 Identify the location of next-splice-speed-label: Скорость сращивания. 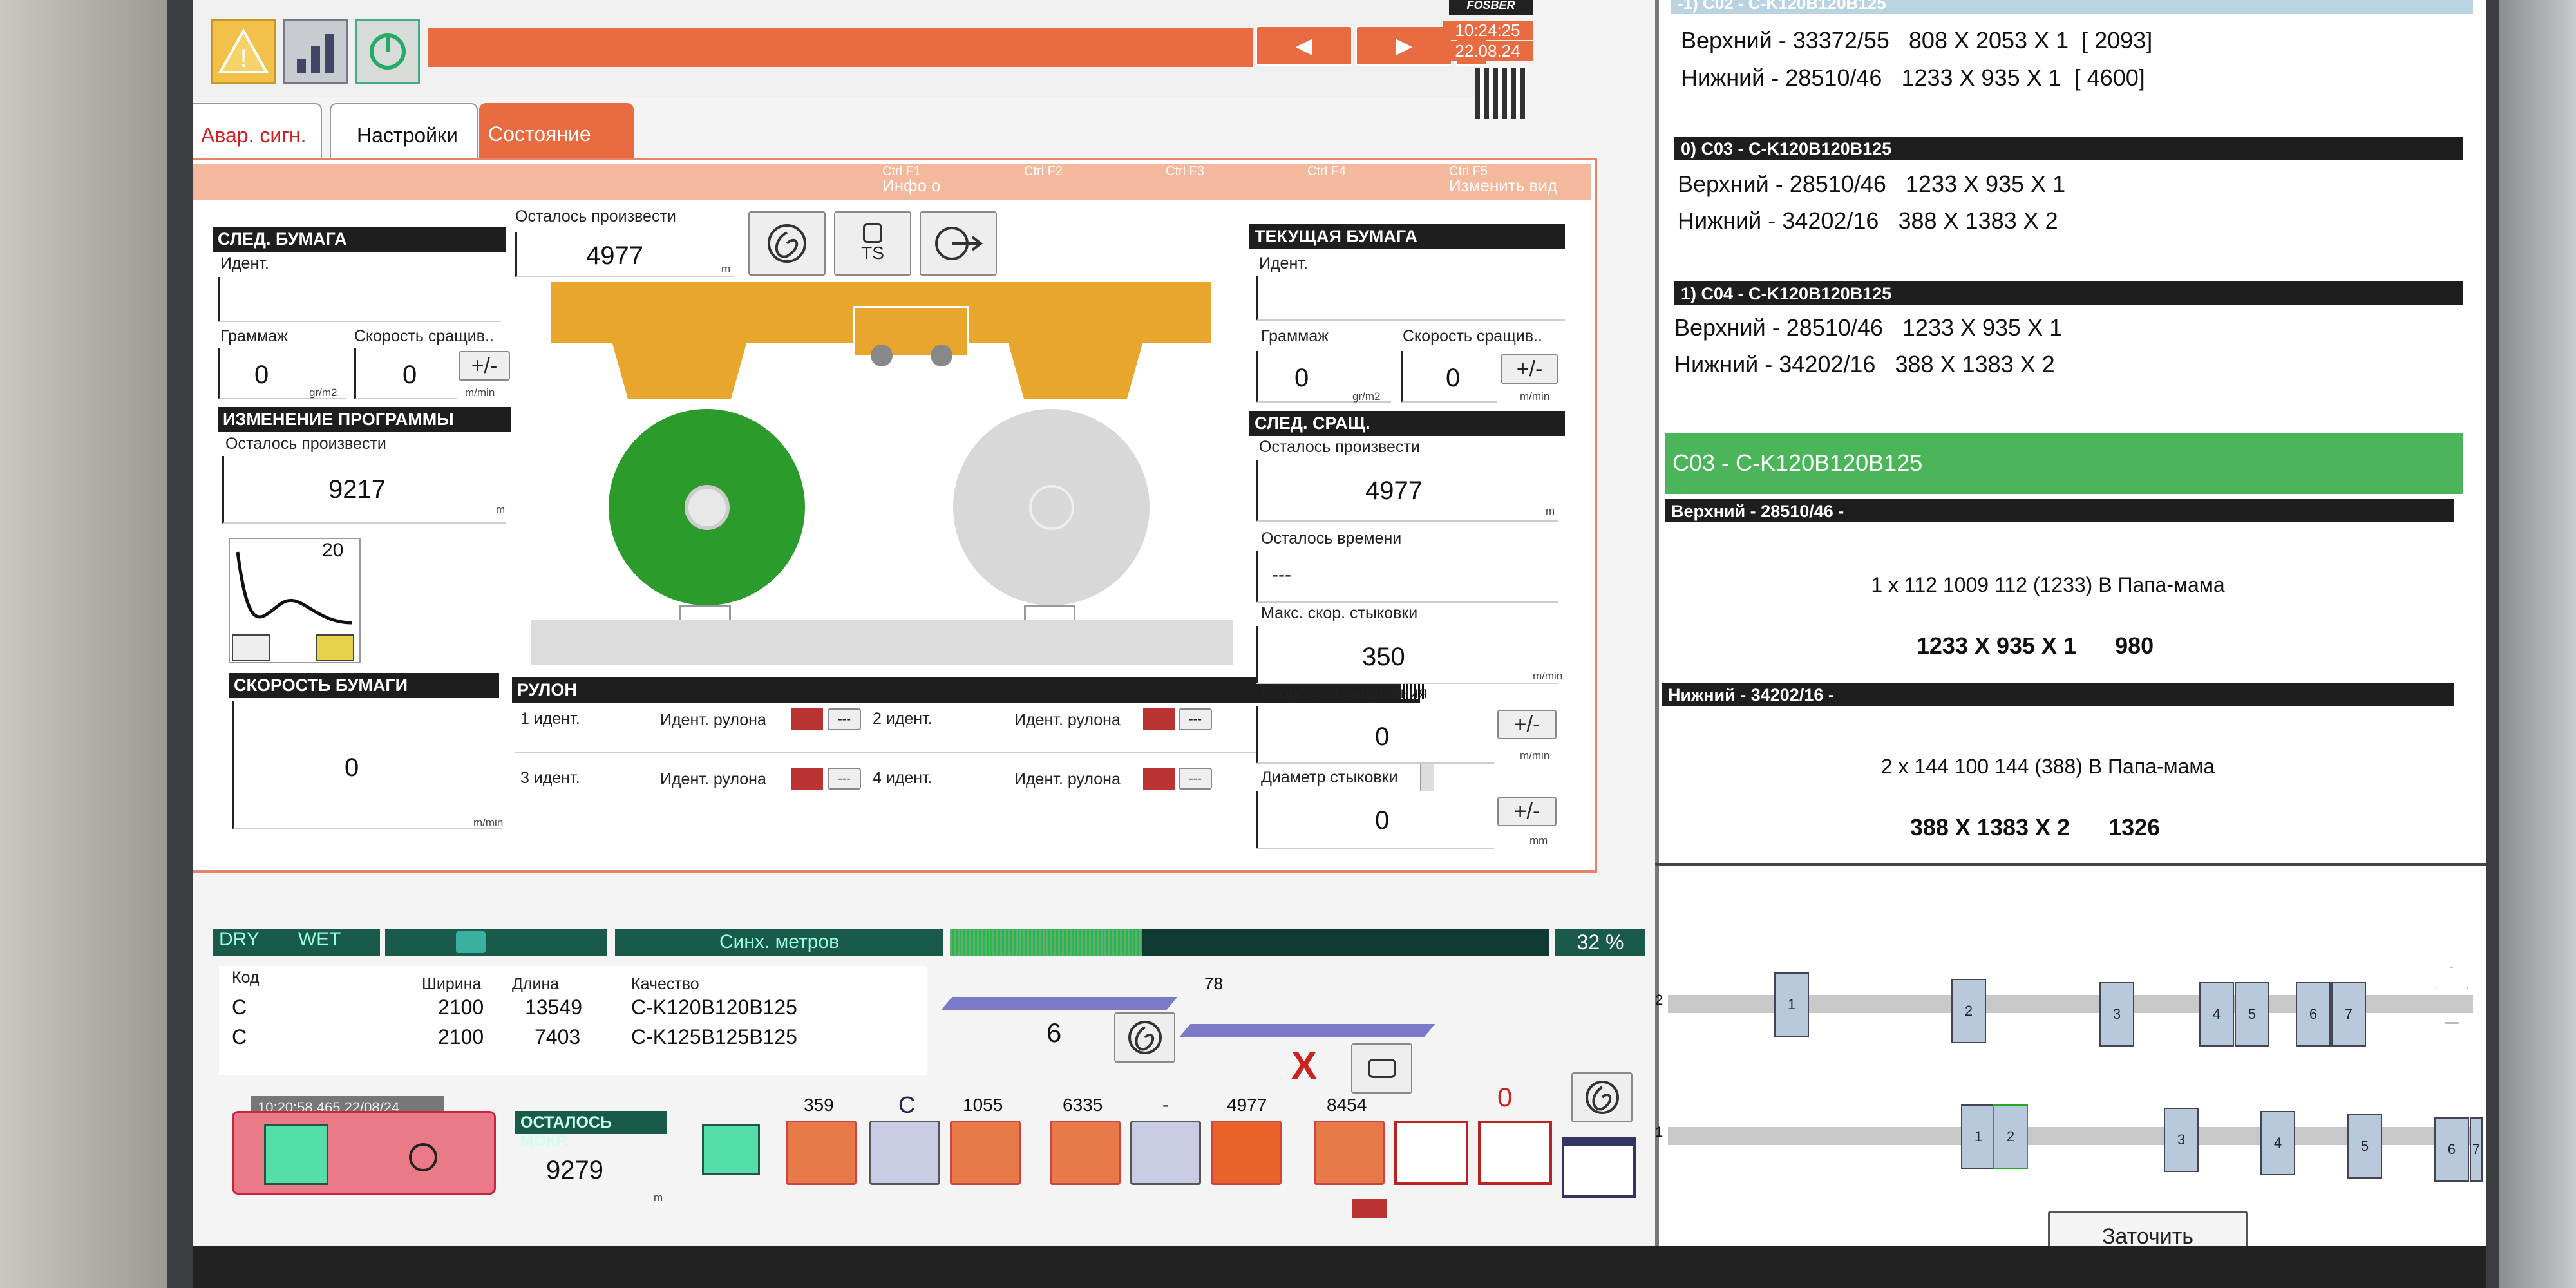
(1344, 693).